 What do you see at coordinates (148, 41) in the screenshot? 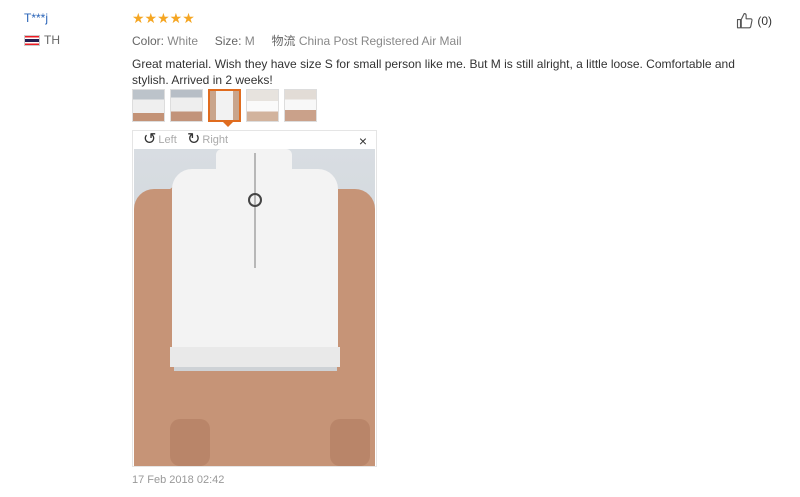
I see `color-label: Color:` at bounding box center [148, 41].